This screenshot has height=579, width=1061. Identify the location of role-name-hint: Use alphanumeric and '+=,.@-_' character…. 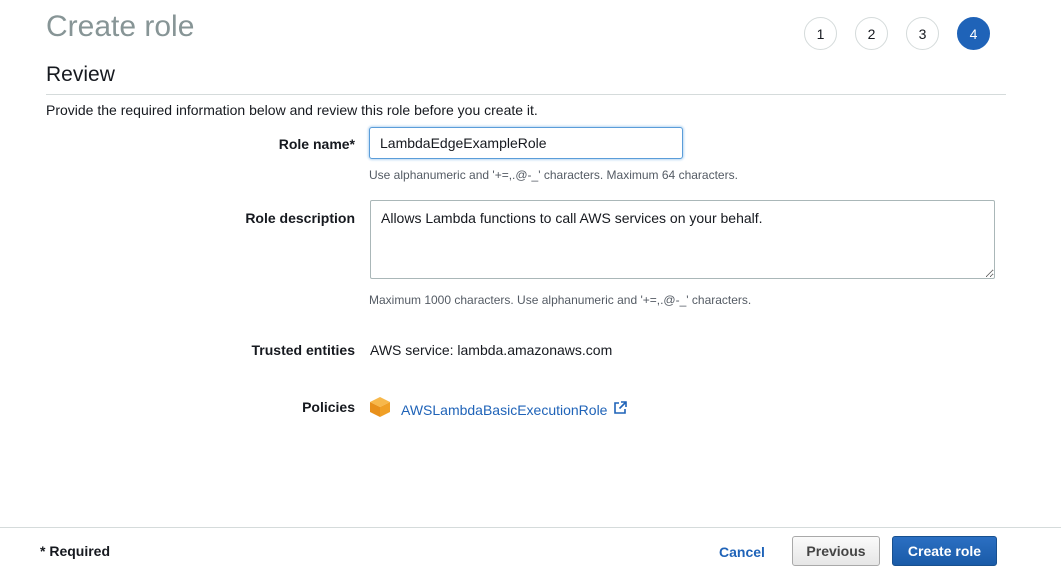
(553, 175).